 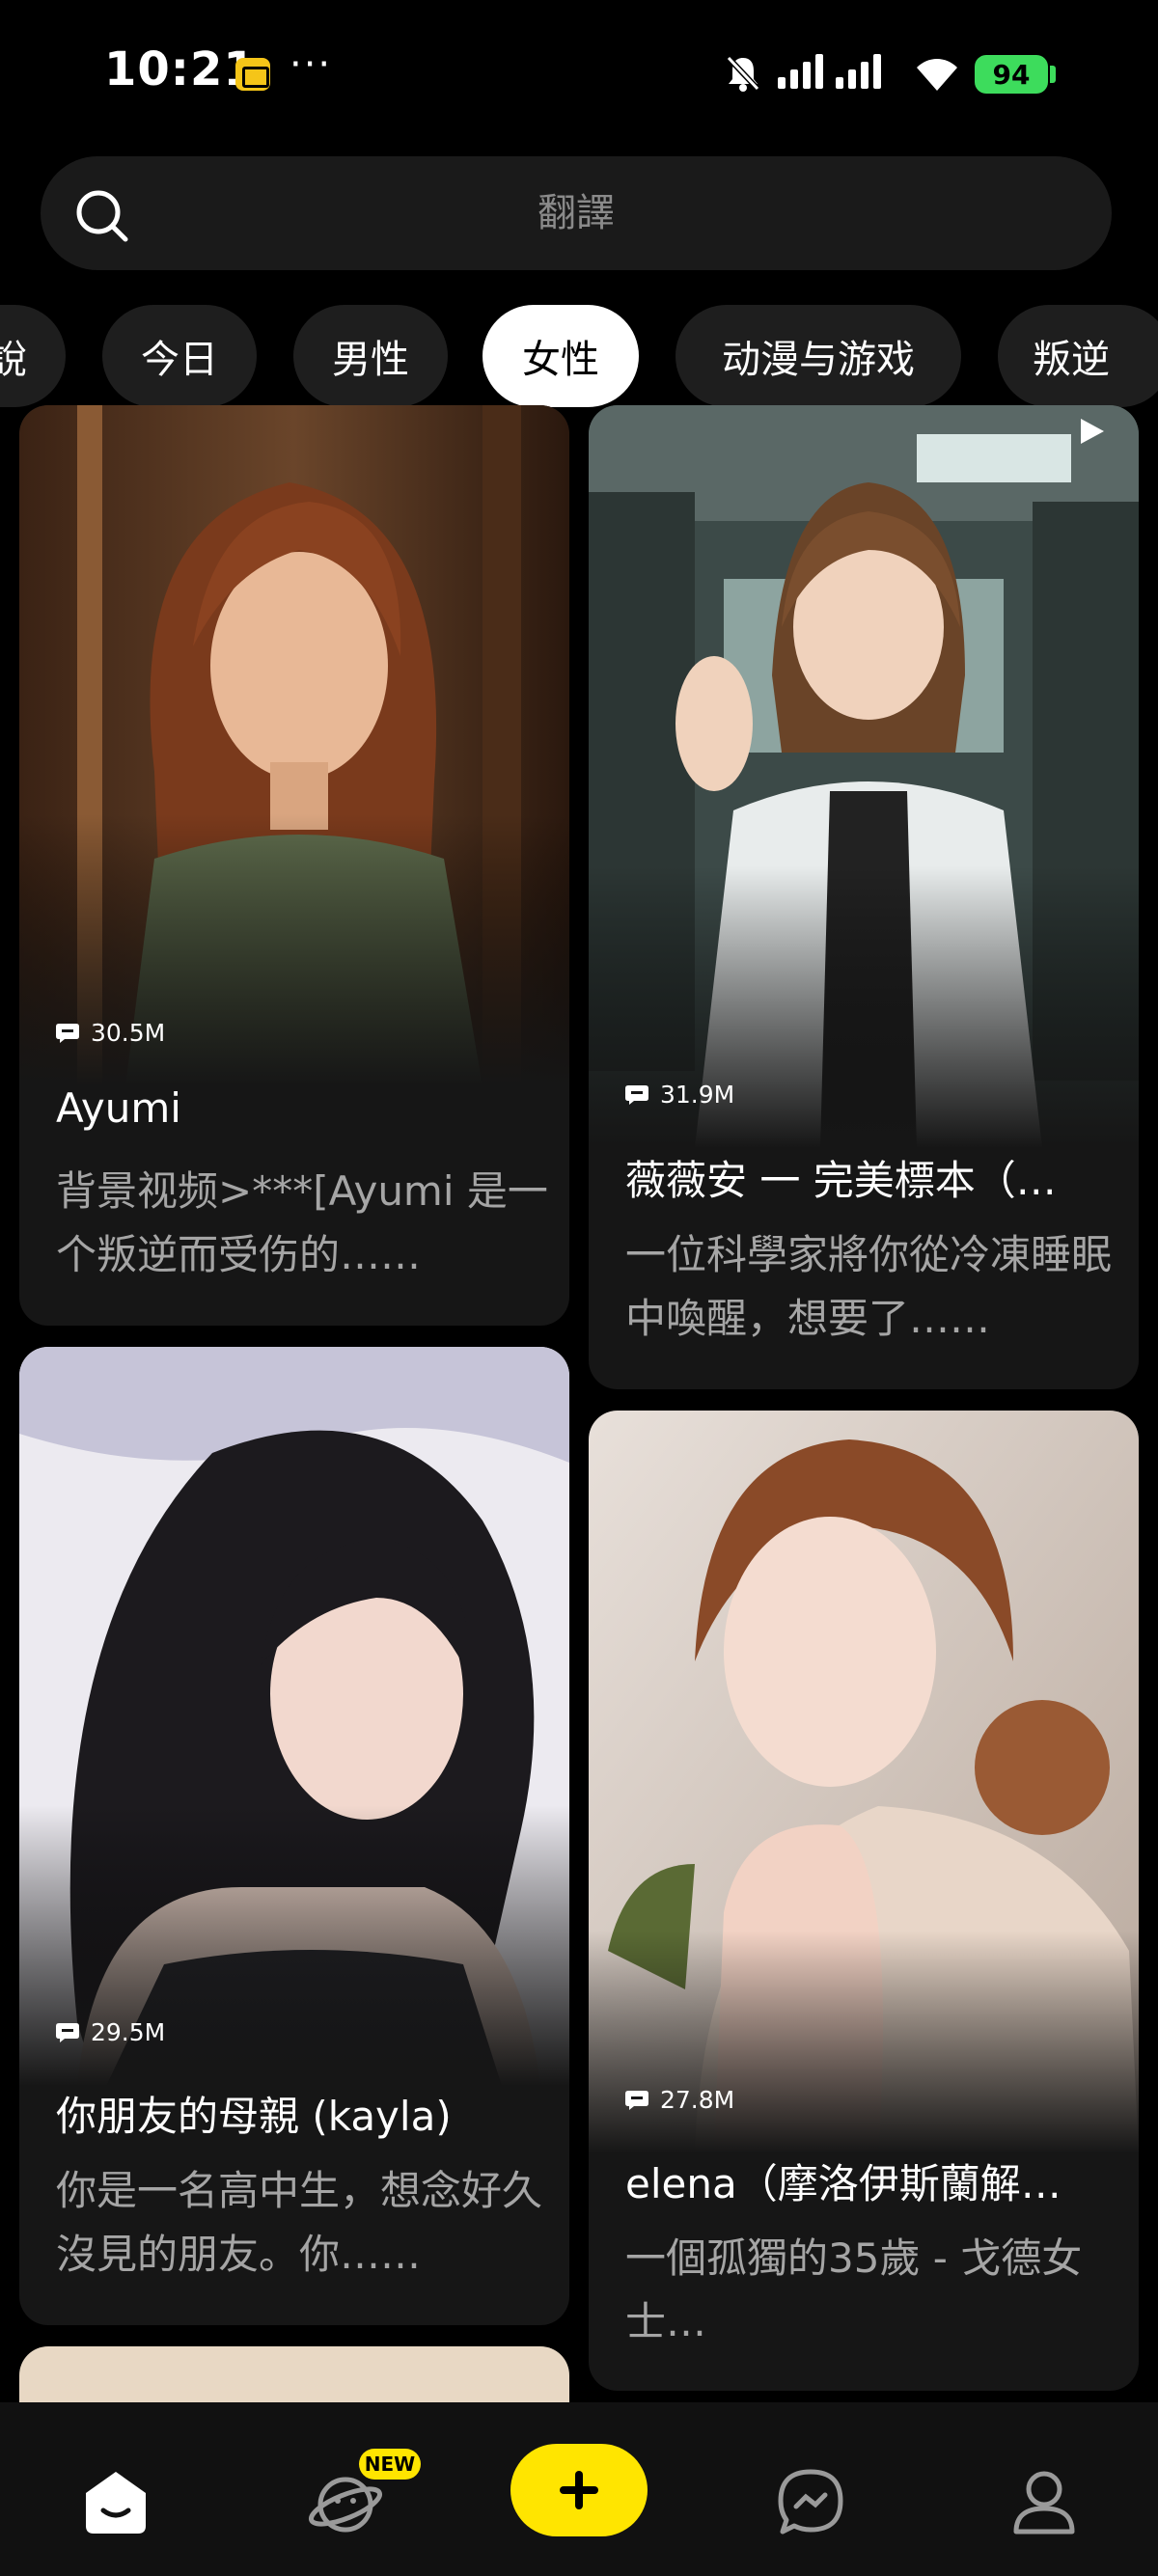 What do you see at coordinates (697, 1095) in the screenshot?
I see `view-count-value: 31.9M` at bounding box center [697, 1095].